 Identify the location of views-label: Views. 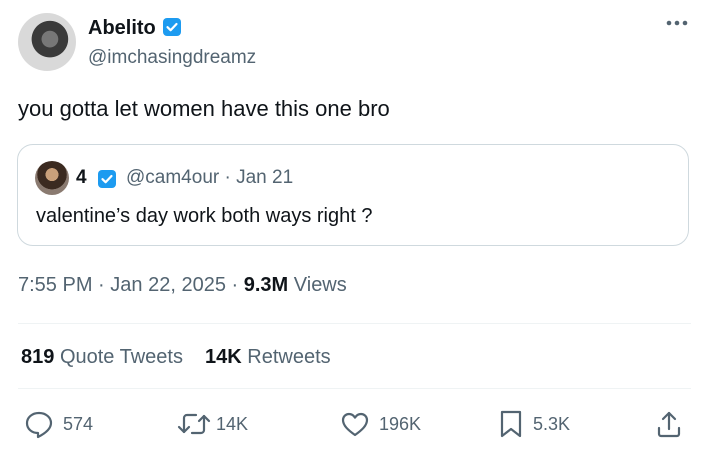
(320, 285).